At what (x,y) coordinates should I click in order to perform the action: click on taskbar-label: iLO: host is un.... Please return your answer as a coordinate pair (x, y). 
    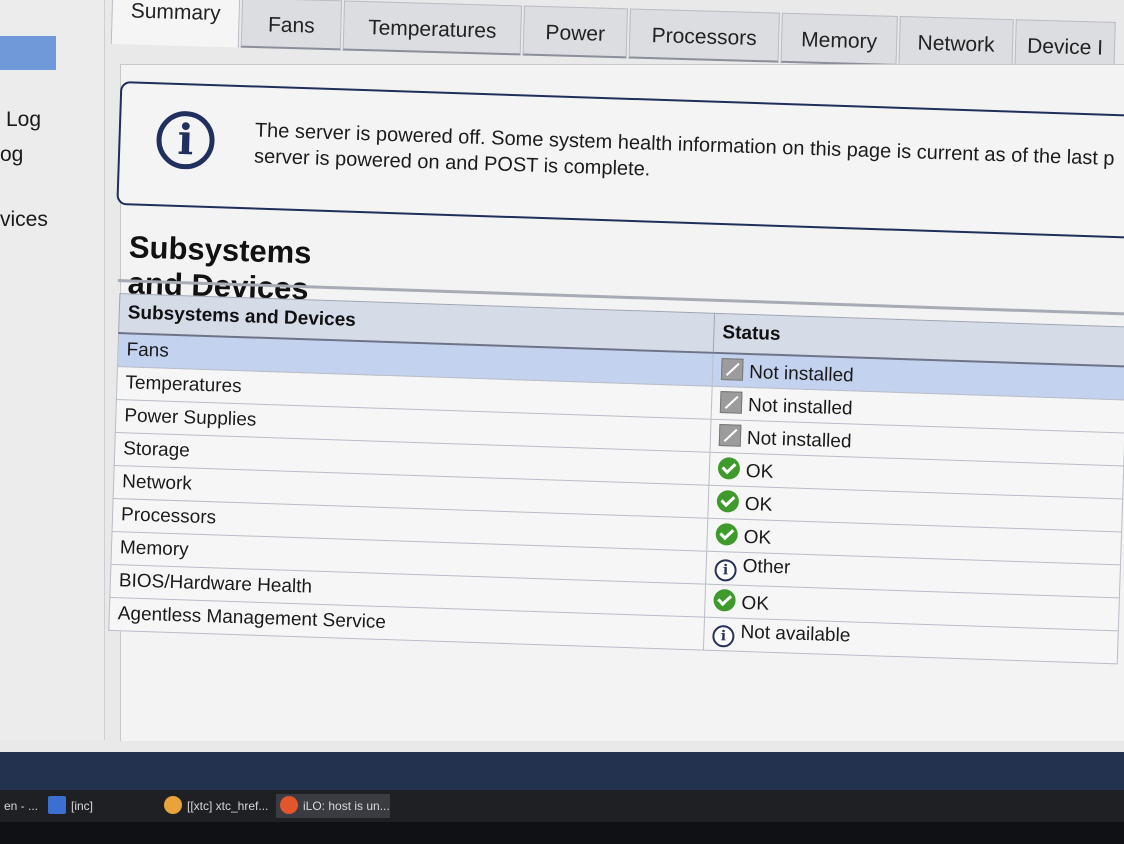
    Looking at the image, I should click on (346, 806).